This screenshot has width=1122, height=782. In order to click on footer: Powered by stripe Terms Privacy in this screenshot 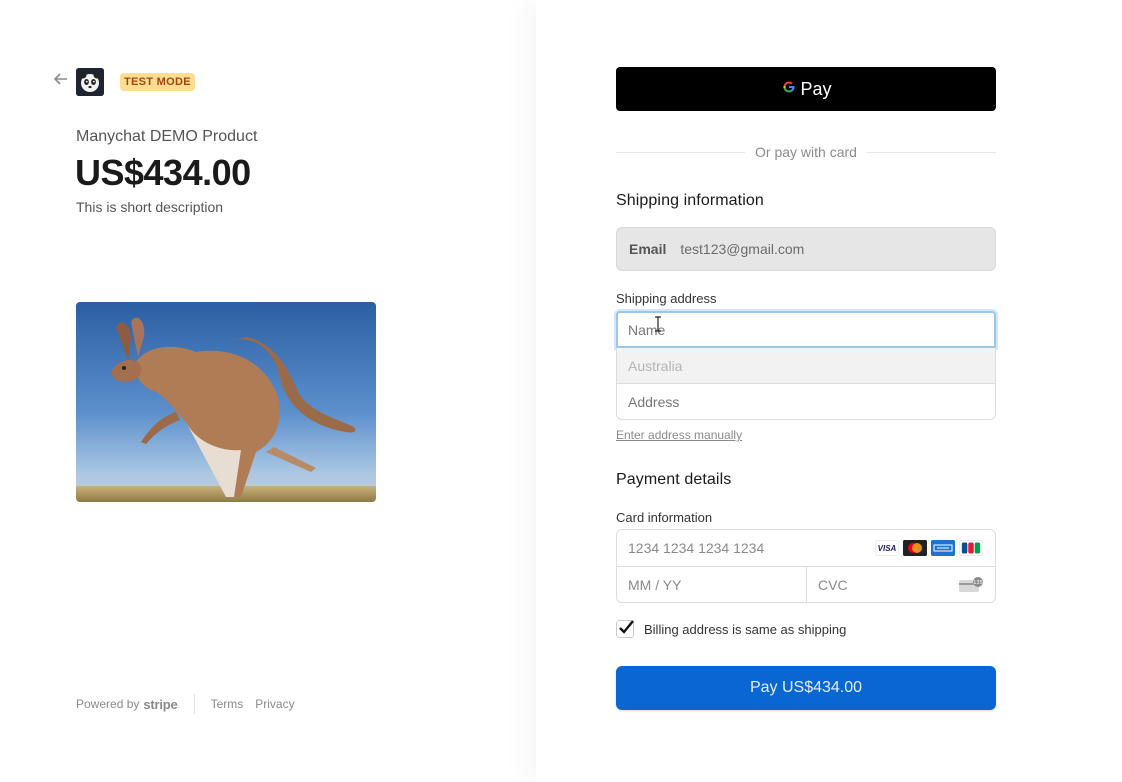, I will do `click(191, 704)`.